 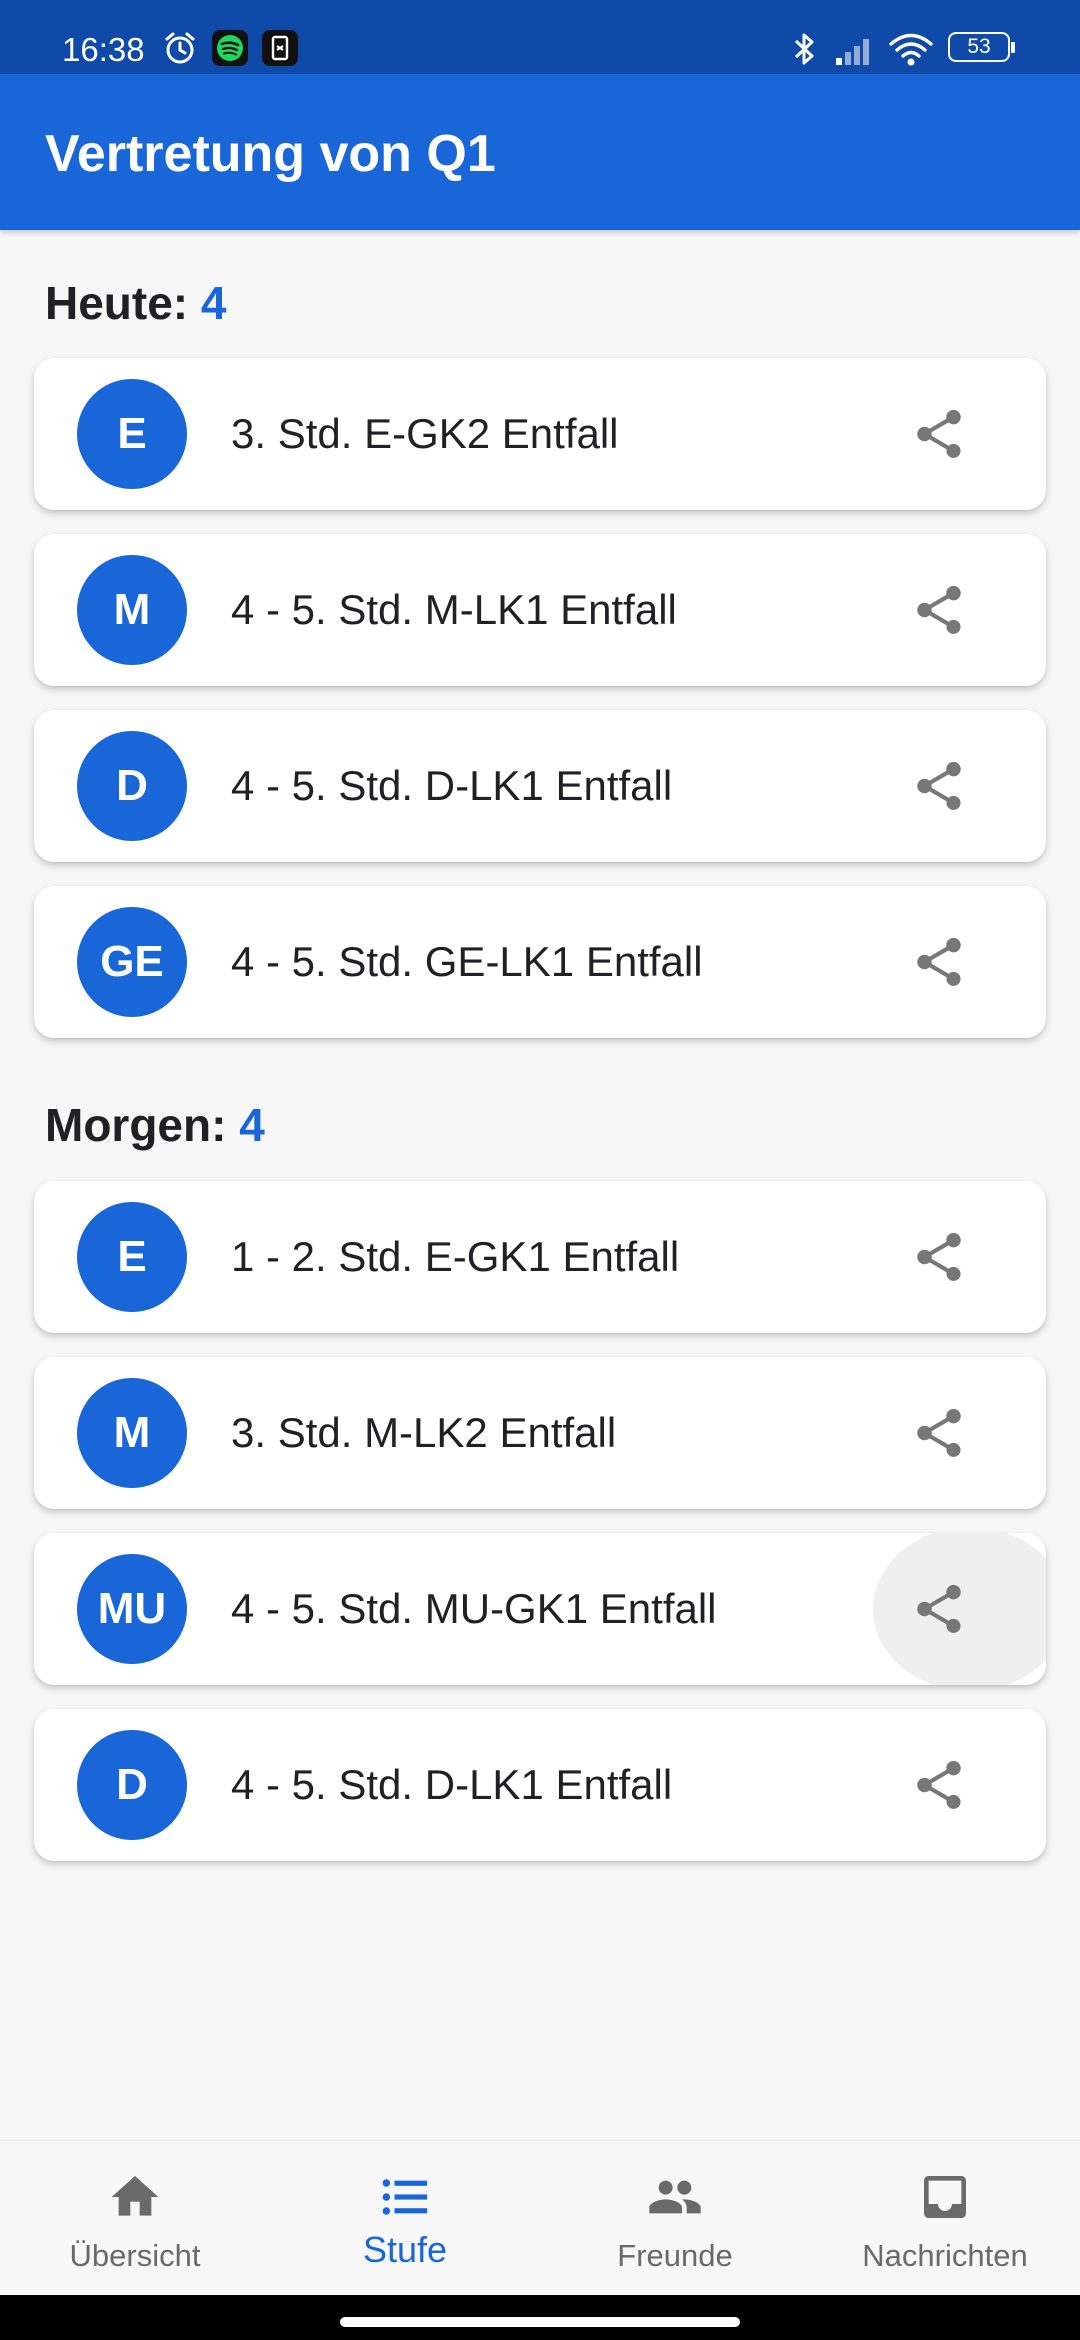 What do you see at coordinates (405, 2249) in the screenshot?
I see `nav-label: Stufe` at bounding box center [405, 2249].